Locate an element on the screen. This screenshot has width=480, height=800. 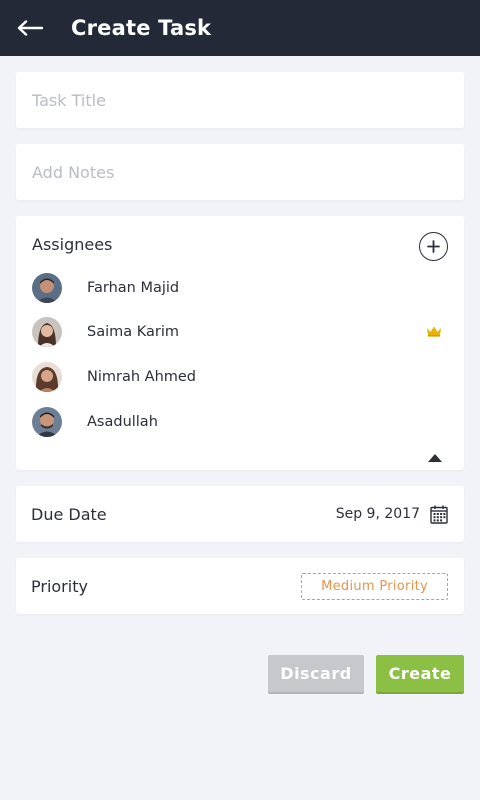
priority-selector: Medium Priority is located at coordinates (374, 586).